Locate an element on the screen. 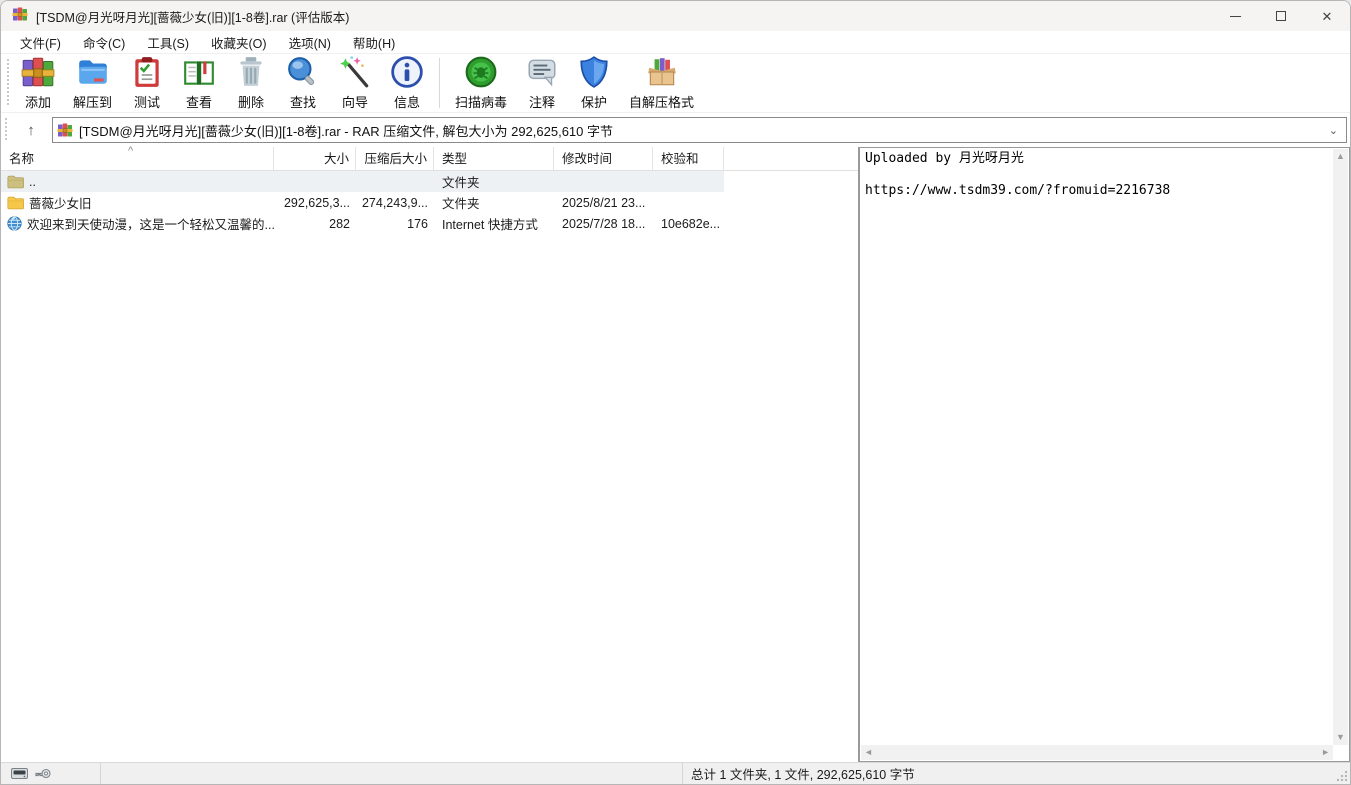 The height and width of the screenshot is (785, 1351). comment-button: 注释 is located at coordinates (542, 83).